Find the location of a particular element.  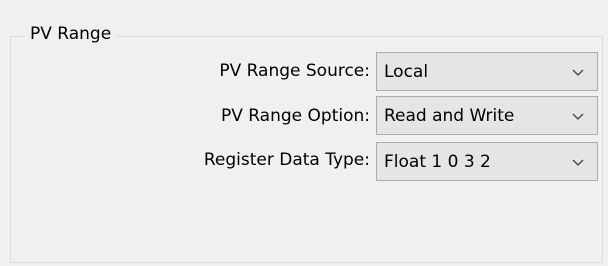

pv-range-option-select: Read and Write is located at coordinates (487, 115).